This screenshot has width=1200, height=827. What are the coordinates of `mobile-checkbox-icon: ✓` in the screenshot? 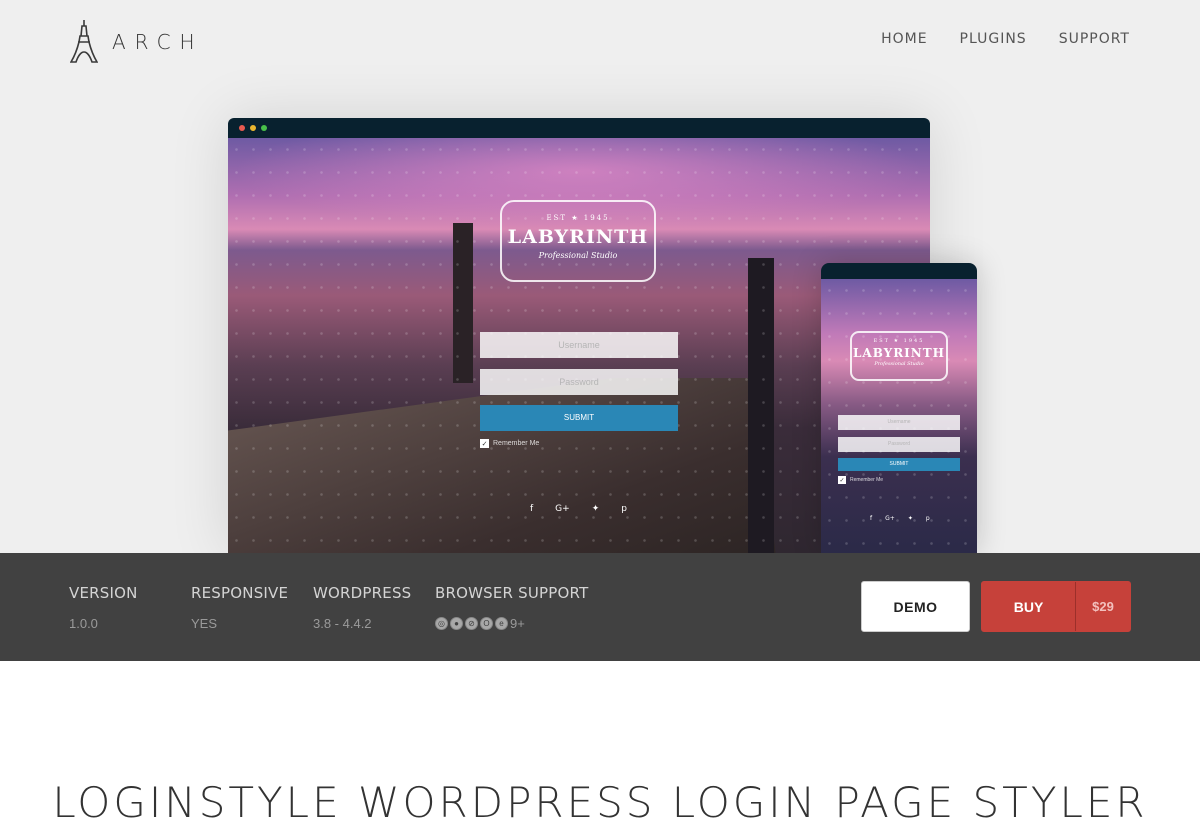 It's located at (842, 480).